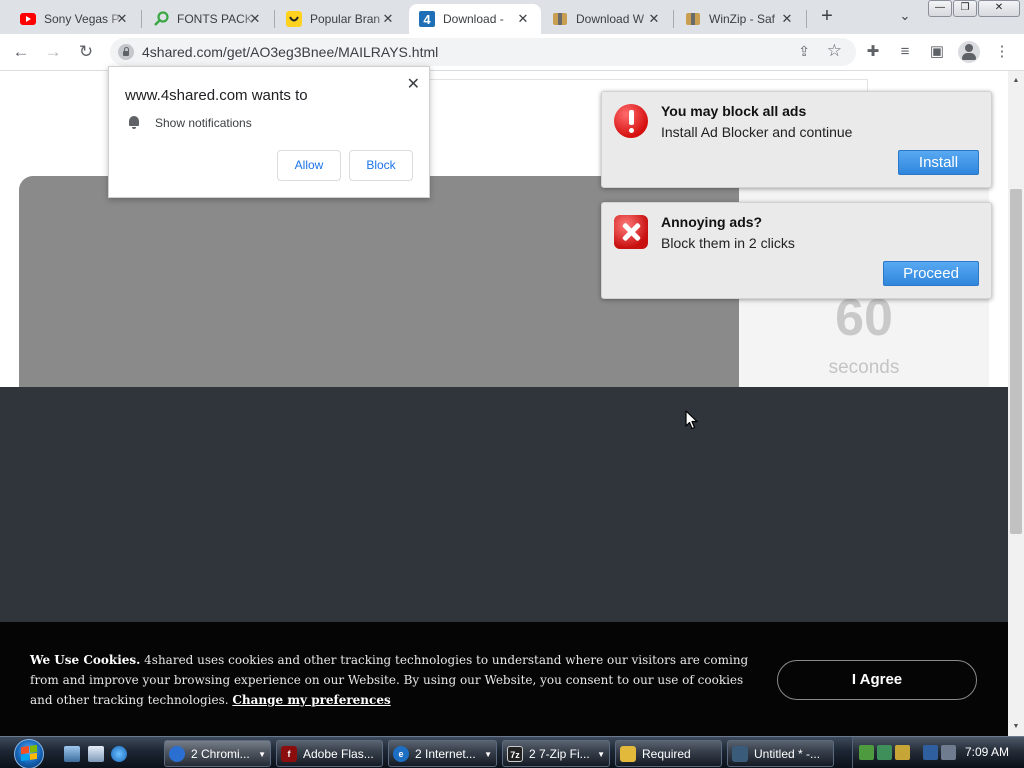 Image resolution: width=1024 pixels, height=768 pixels. I want to click on scroll-down-icon: ▼, so click(1016, 727).